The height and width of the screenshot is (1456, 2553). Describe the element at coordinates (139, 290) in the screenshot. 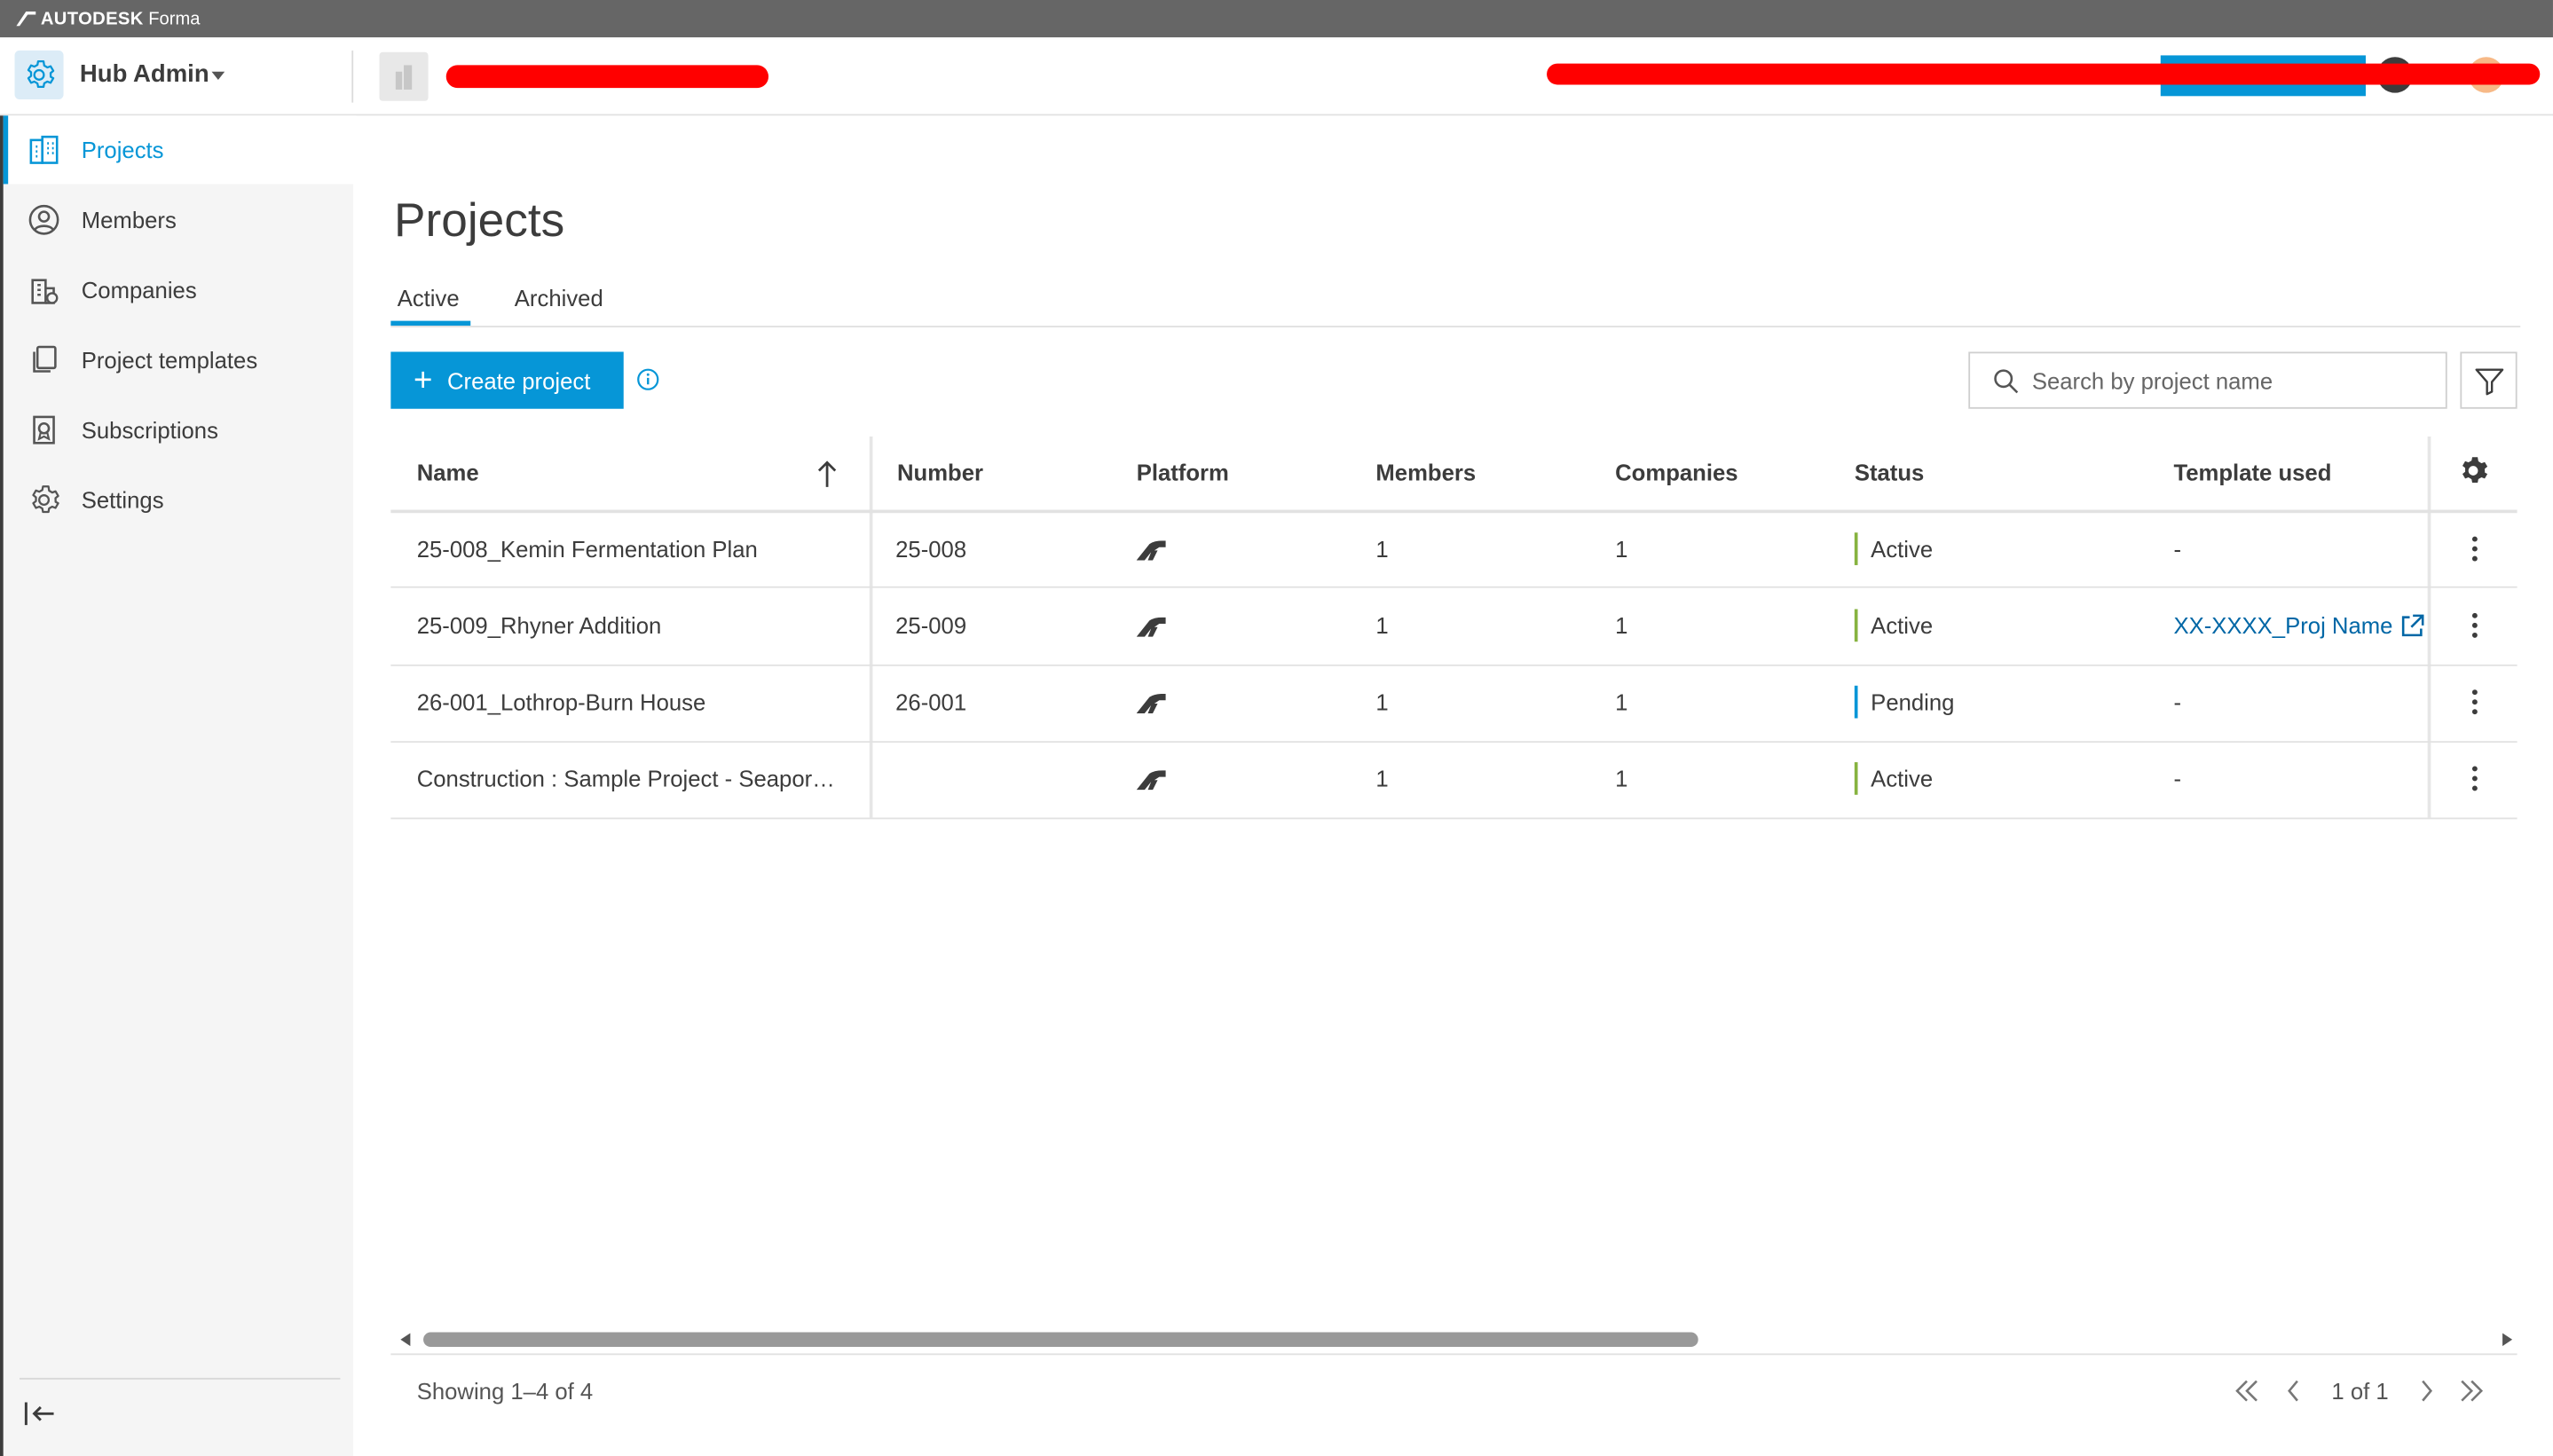

I see `sidebar-item-label: Companies` at that location.